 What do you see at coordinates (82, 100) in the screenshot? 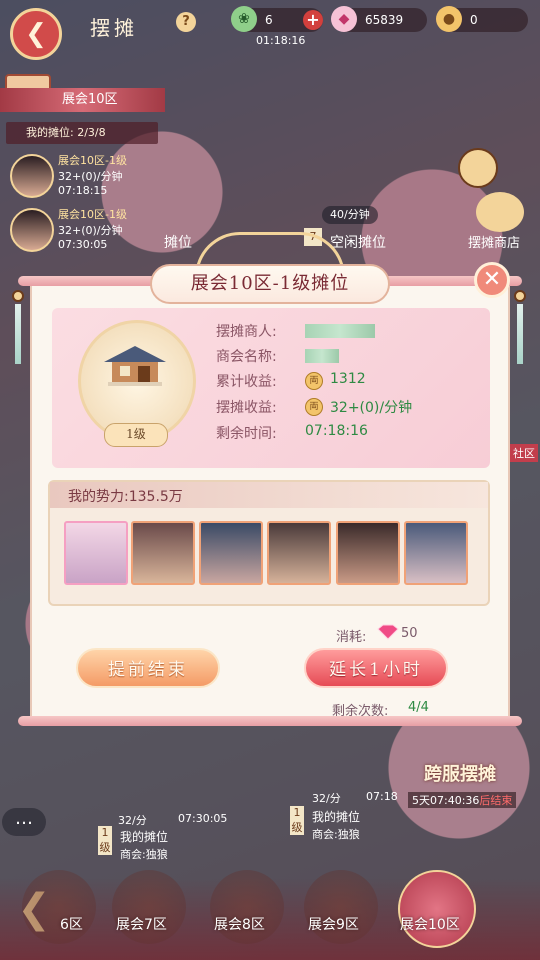
I see `hall-tab: 展会10区` at bounding box center [82, 100].